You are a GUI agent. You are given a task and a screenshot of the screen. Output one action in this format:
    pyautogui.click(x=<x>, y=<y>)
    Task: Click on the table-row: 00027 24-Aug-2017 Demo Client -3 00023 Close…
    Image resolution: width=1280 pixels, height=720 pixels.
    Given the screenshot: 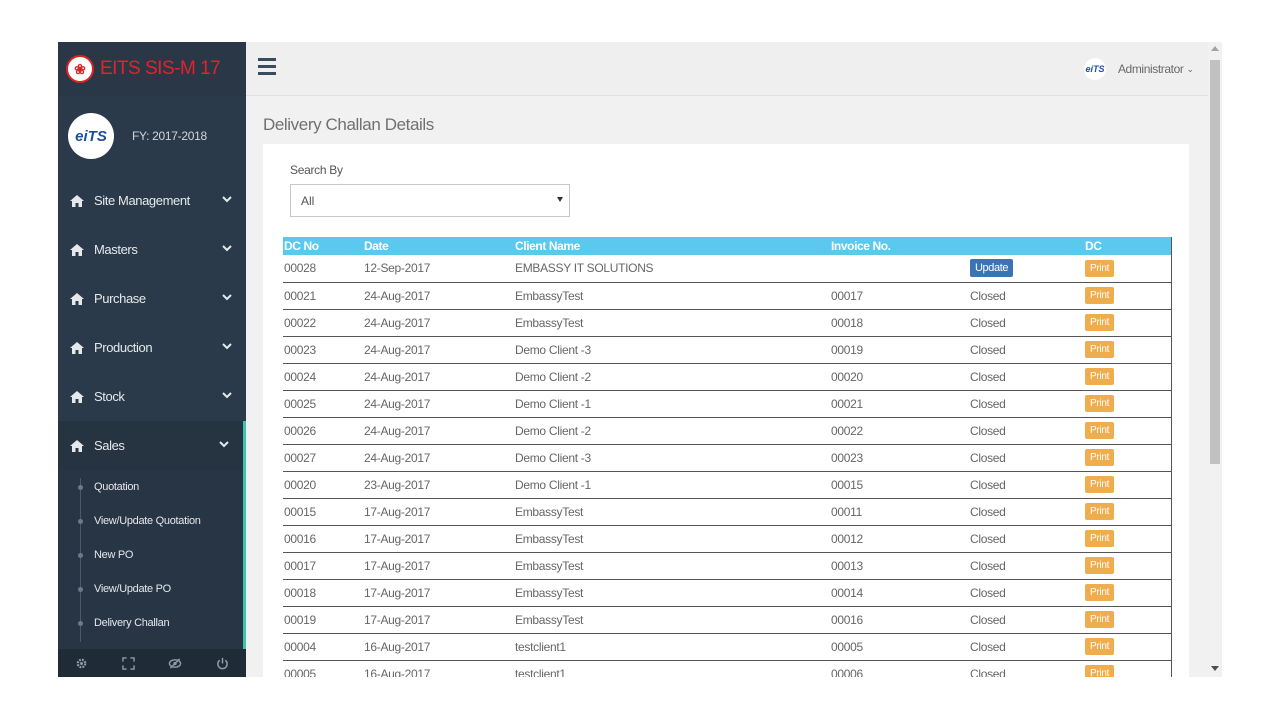 What is the action you would take?
    pyautogui.click(x=727, y=458)
    